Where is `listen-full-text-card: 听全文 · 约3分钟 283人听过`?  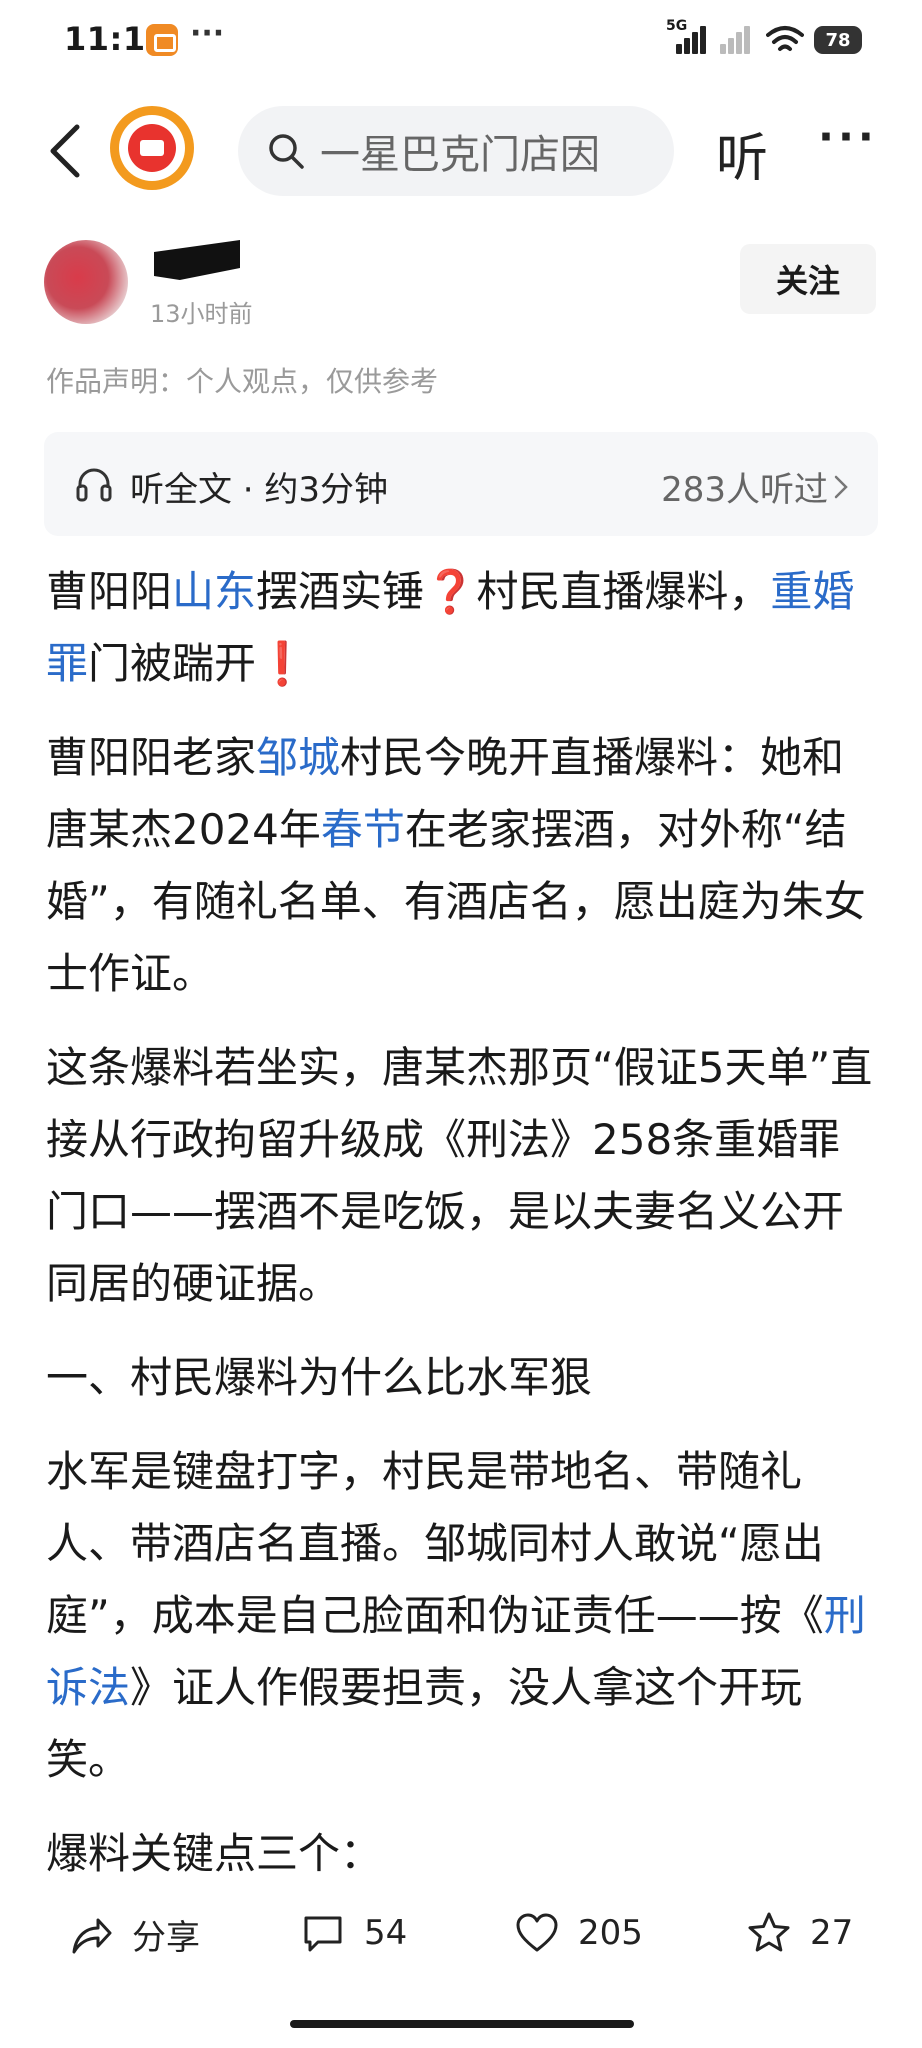 listen-full-text-card: 听全文 · 约3分钟 283人听过 is located at coordinates (461, 484).